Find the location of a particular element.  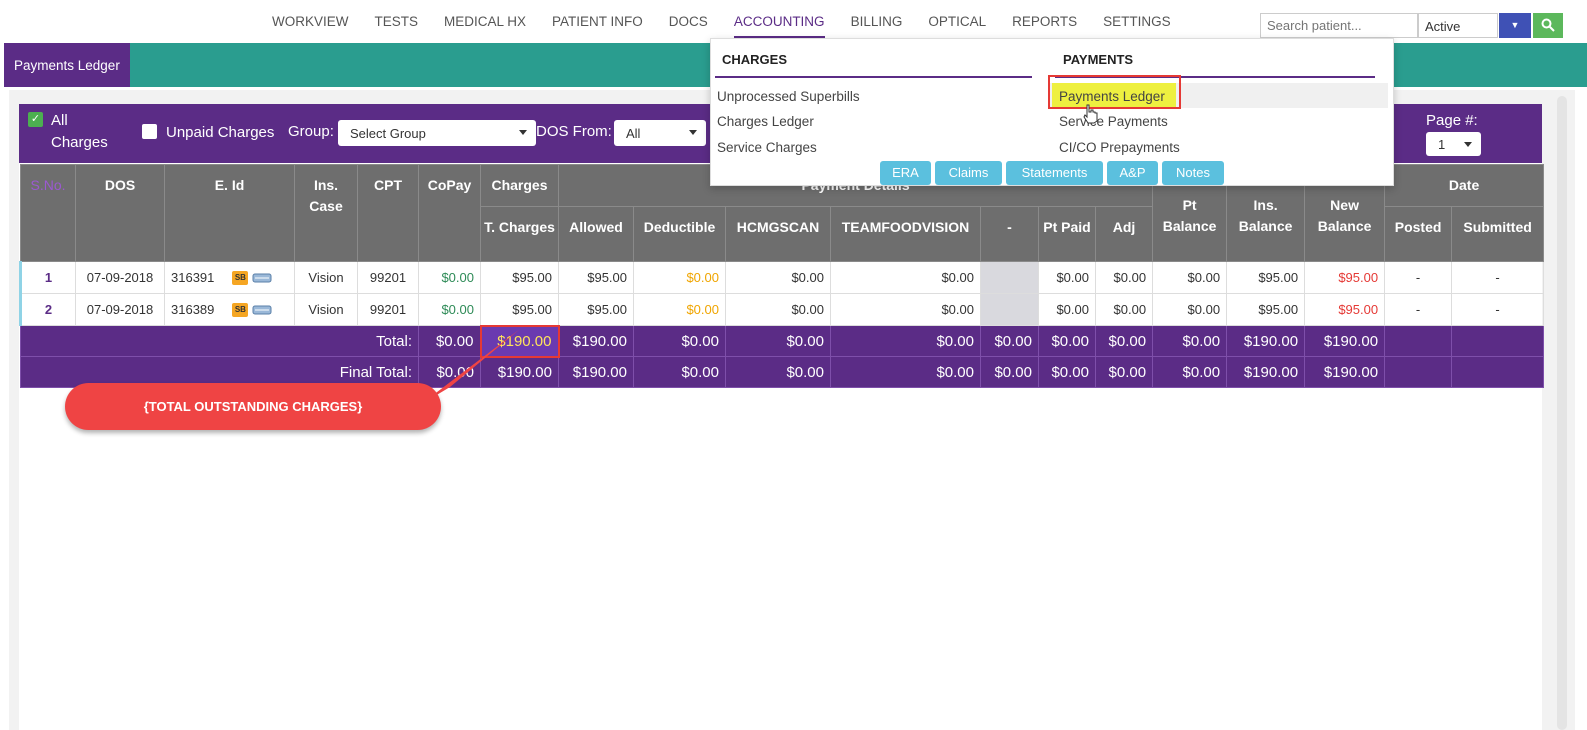

col-t-charges: T. Charges is located at coordinates (519, 234).